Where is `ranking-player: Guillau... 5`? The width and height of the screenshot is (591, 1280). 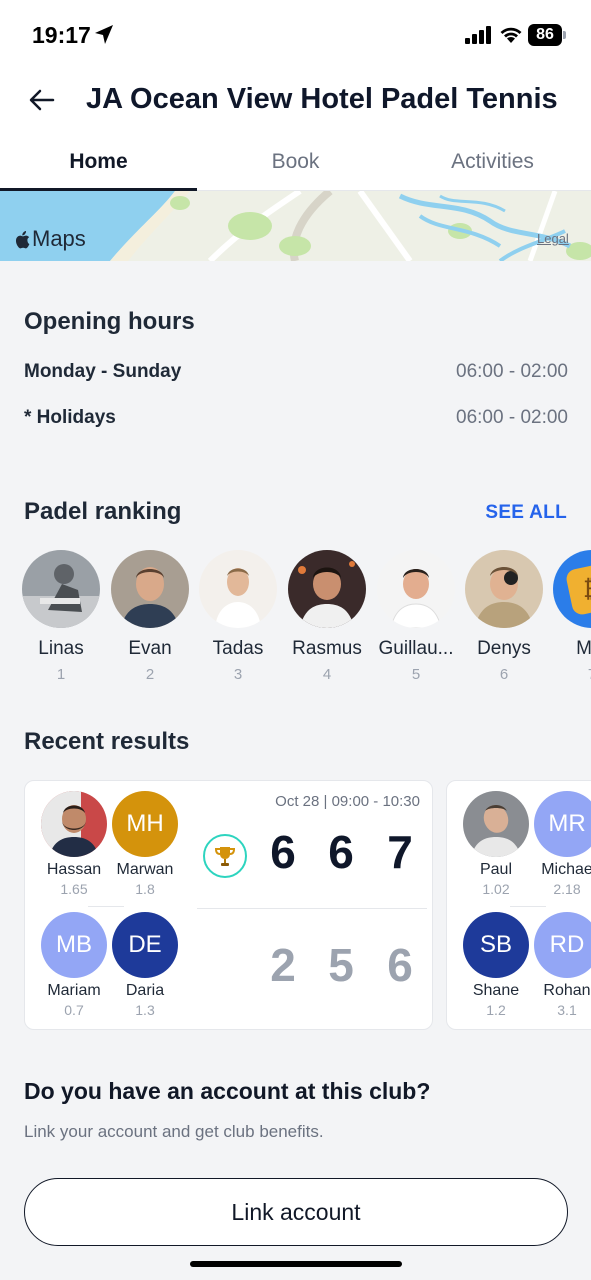
ranking-player: Guillau... 5 is located at coordinates (416, 615).